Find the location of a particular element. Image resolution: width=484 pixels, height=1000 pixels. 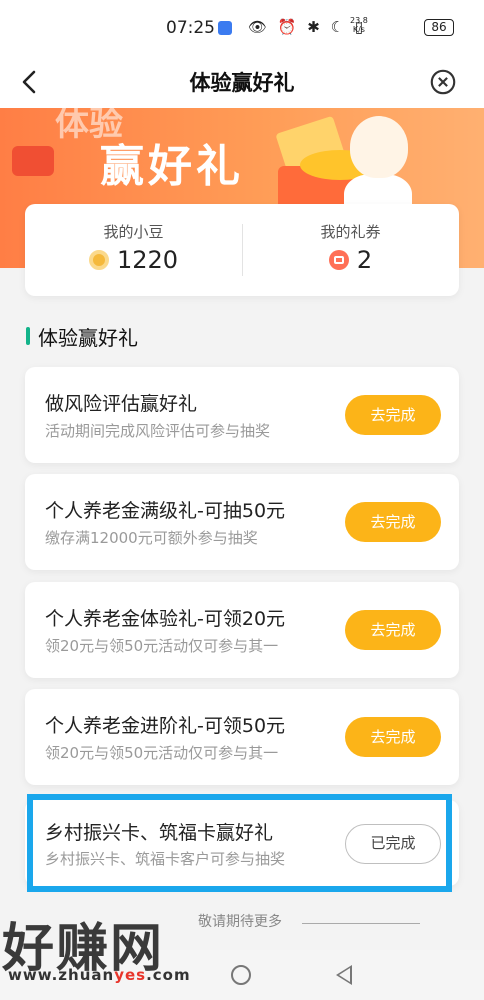

task-name: 个人养老金体验礼-可领20元 is located at coordinates (165, 619).